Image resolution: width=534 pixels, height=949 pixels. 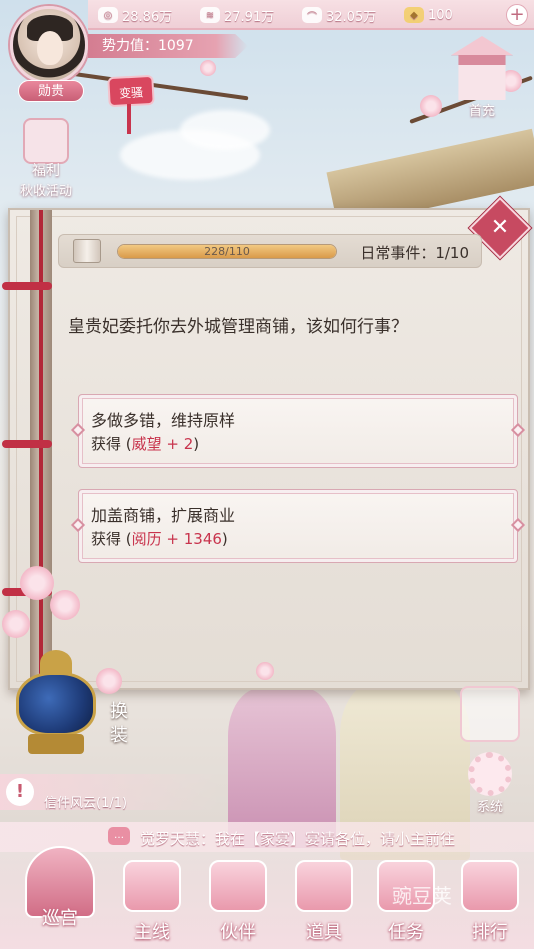 What do you see at coordinates (481, 111) in the screenshot?
I see `first-charge-label: 首充` at bounding box center [481, 111].